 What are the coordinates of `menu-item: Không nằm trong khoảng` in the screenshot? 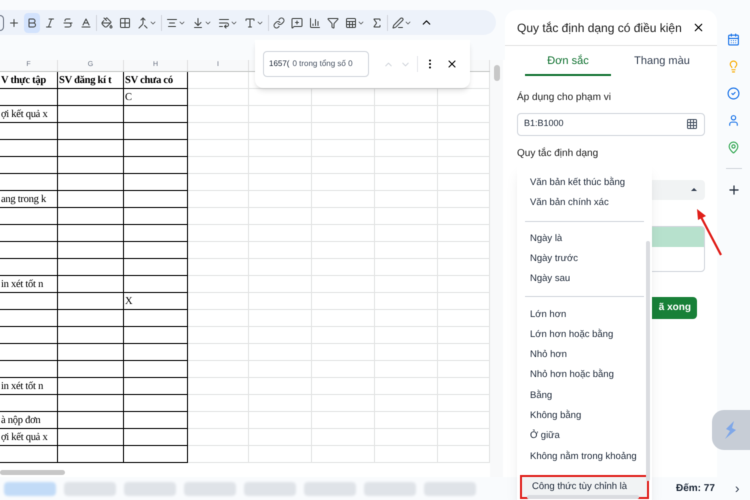 It's located at (584, 456).